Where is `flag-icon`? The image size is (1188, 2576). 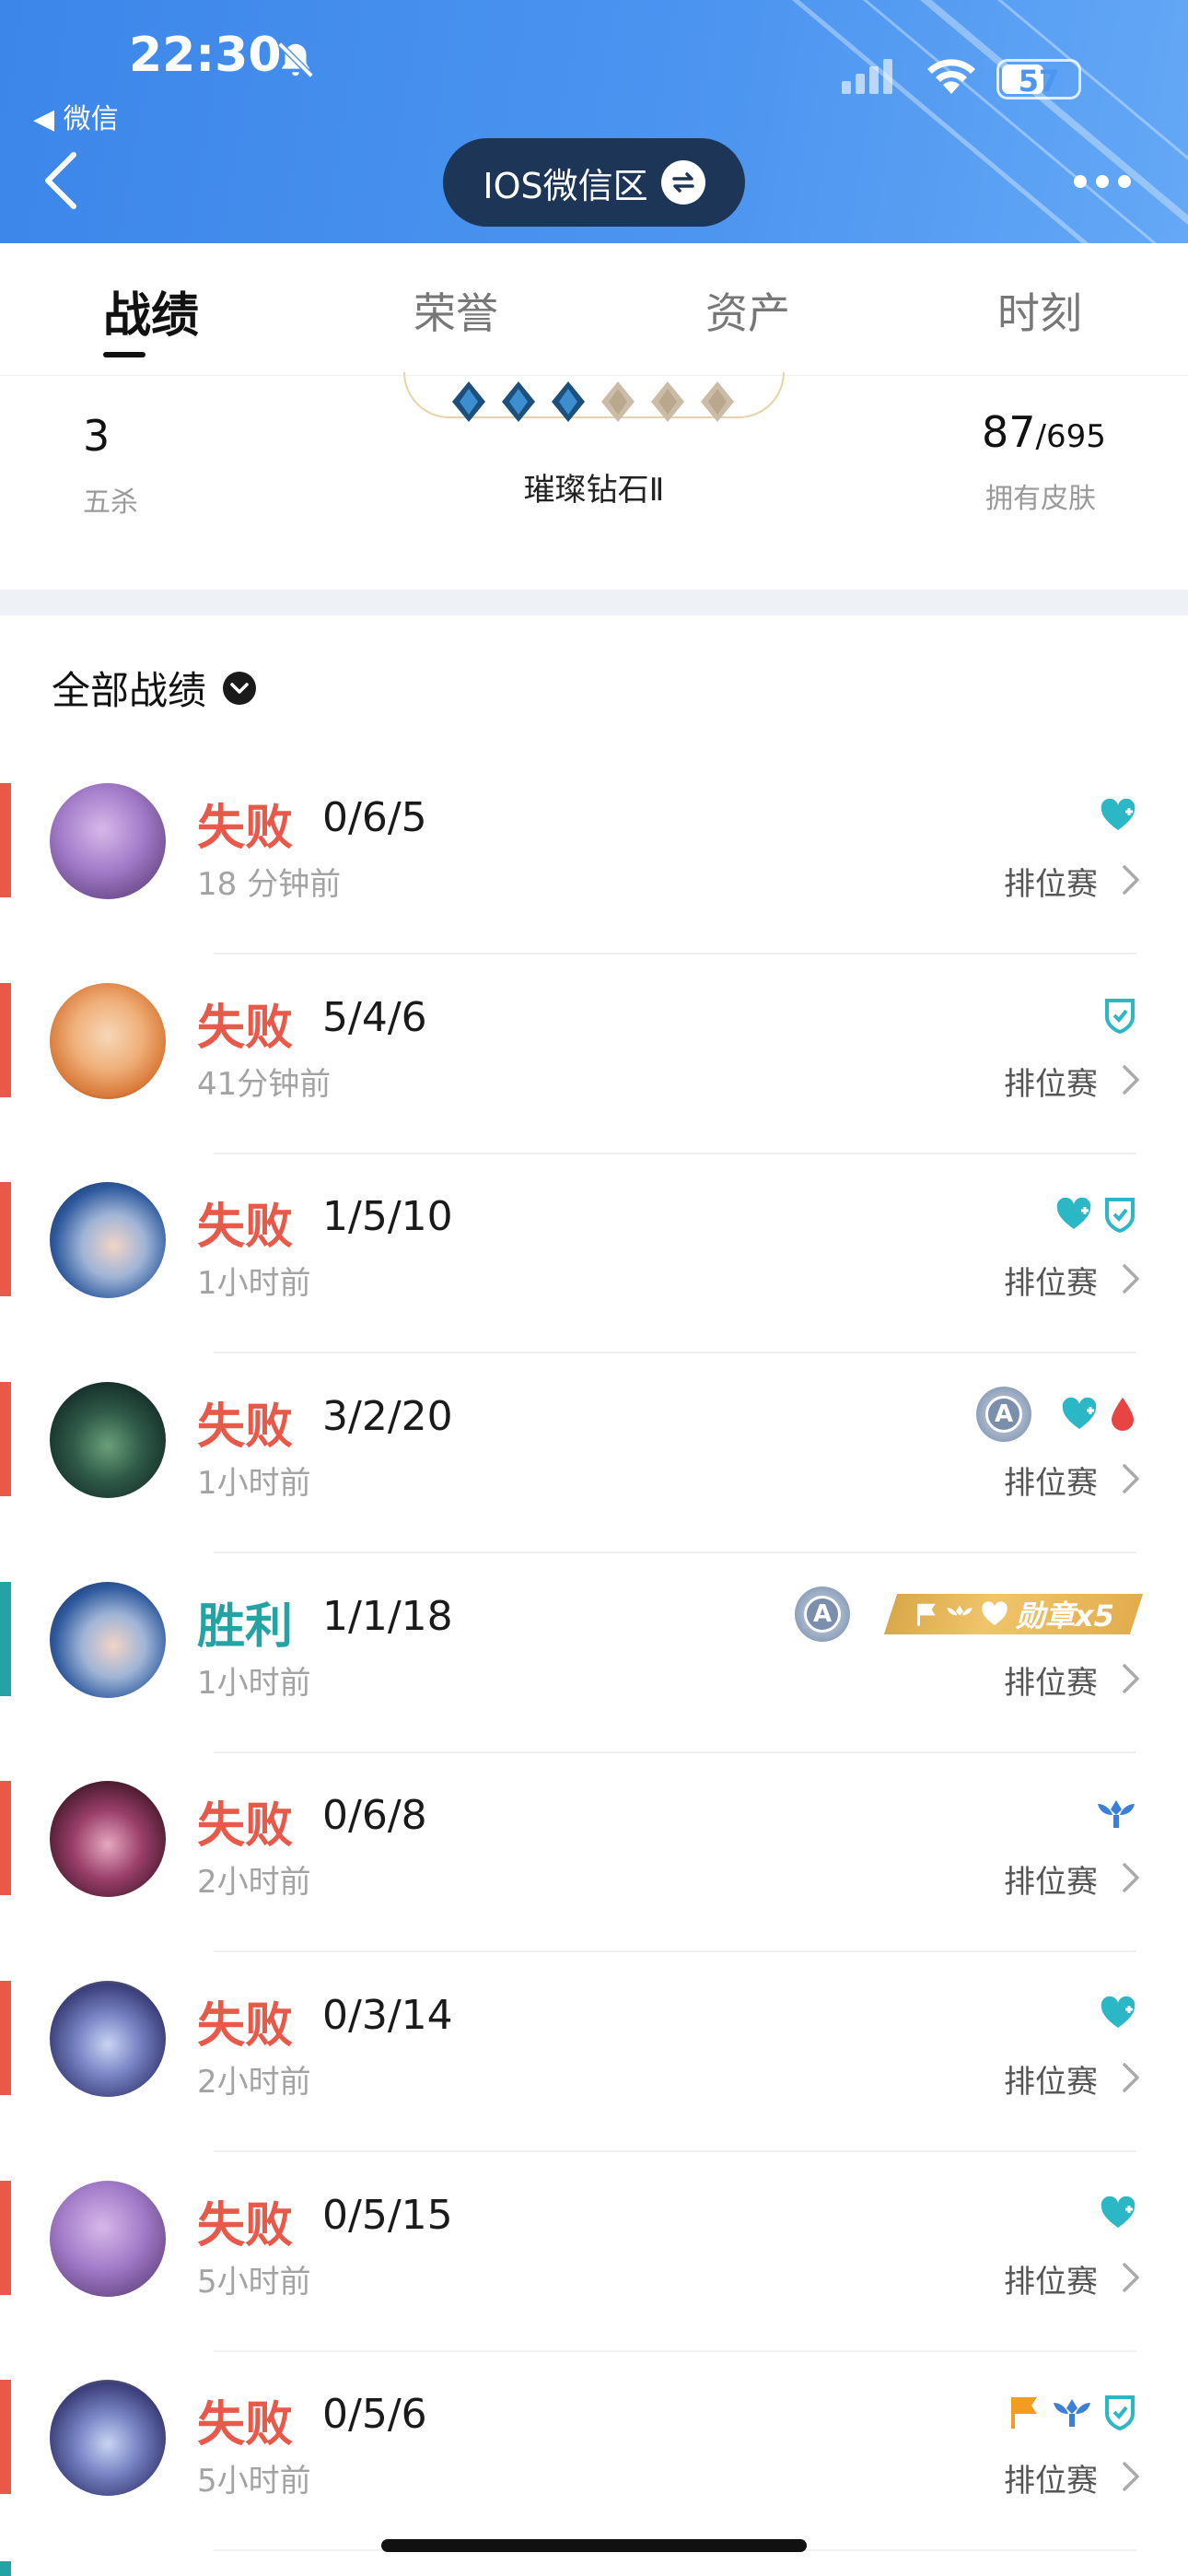 flag-icon is located at coordinates (1024, 2412).